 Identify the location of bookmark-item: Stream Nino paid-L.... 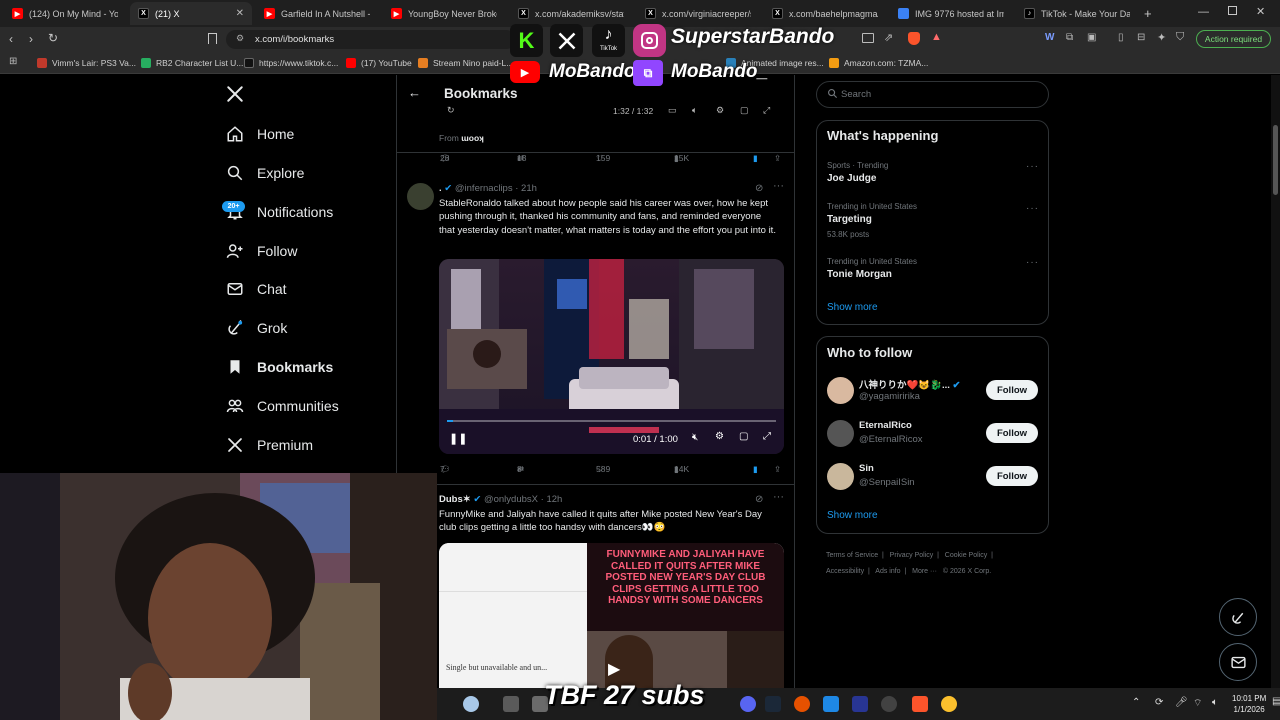
(465, 63).